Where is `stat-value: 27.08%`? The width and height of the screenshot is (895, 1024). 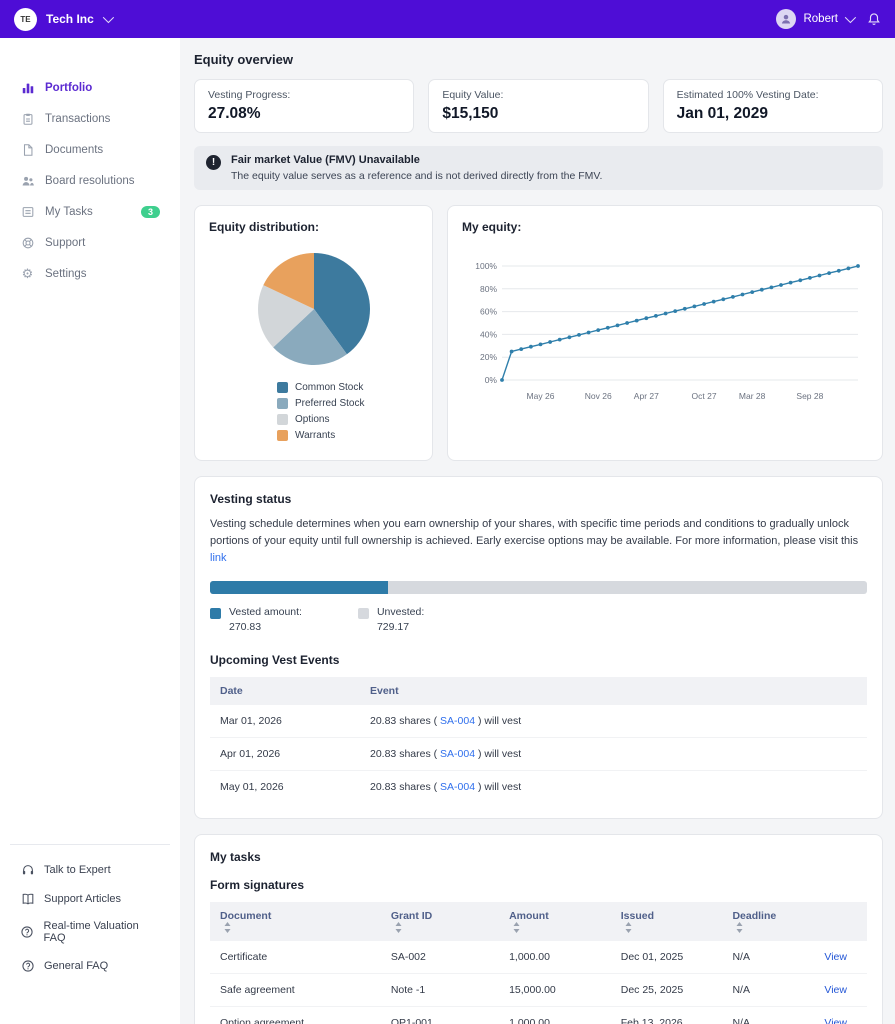
stat-value: 27.08% is located at coordinates (234, 113).